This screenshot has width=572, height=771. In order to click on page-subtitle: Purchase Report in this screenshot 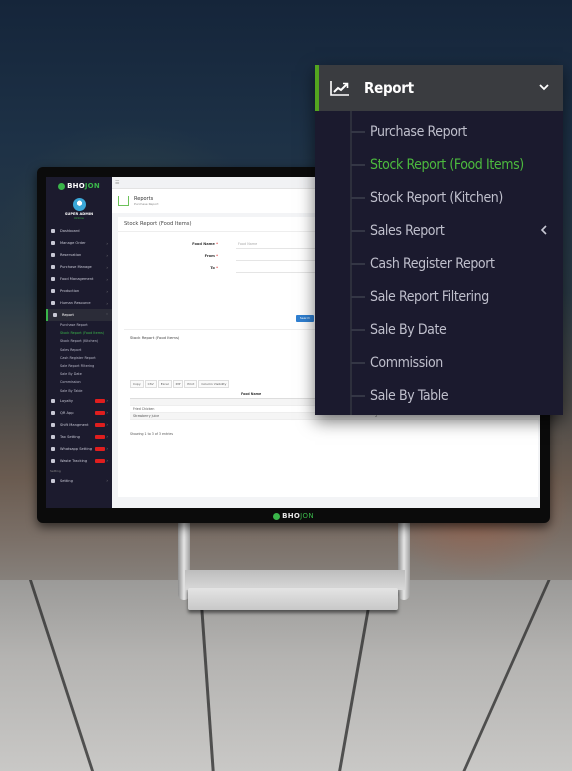, I will do `click(146, 204)`.